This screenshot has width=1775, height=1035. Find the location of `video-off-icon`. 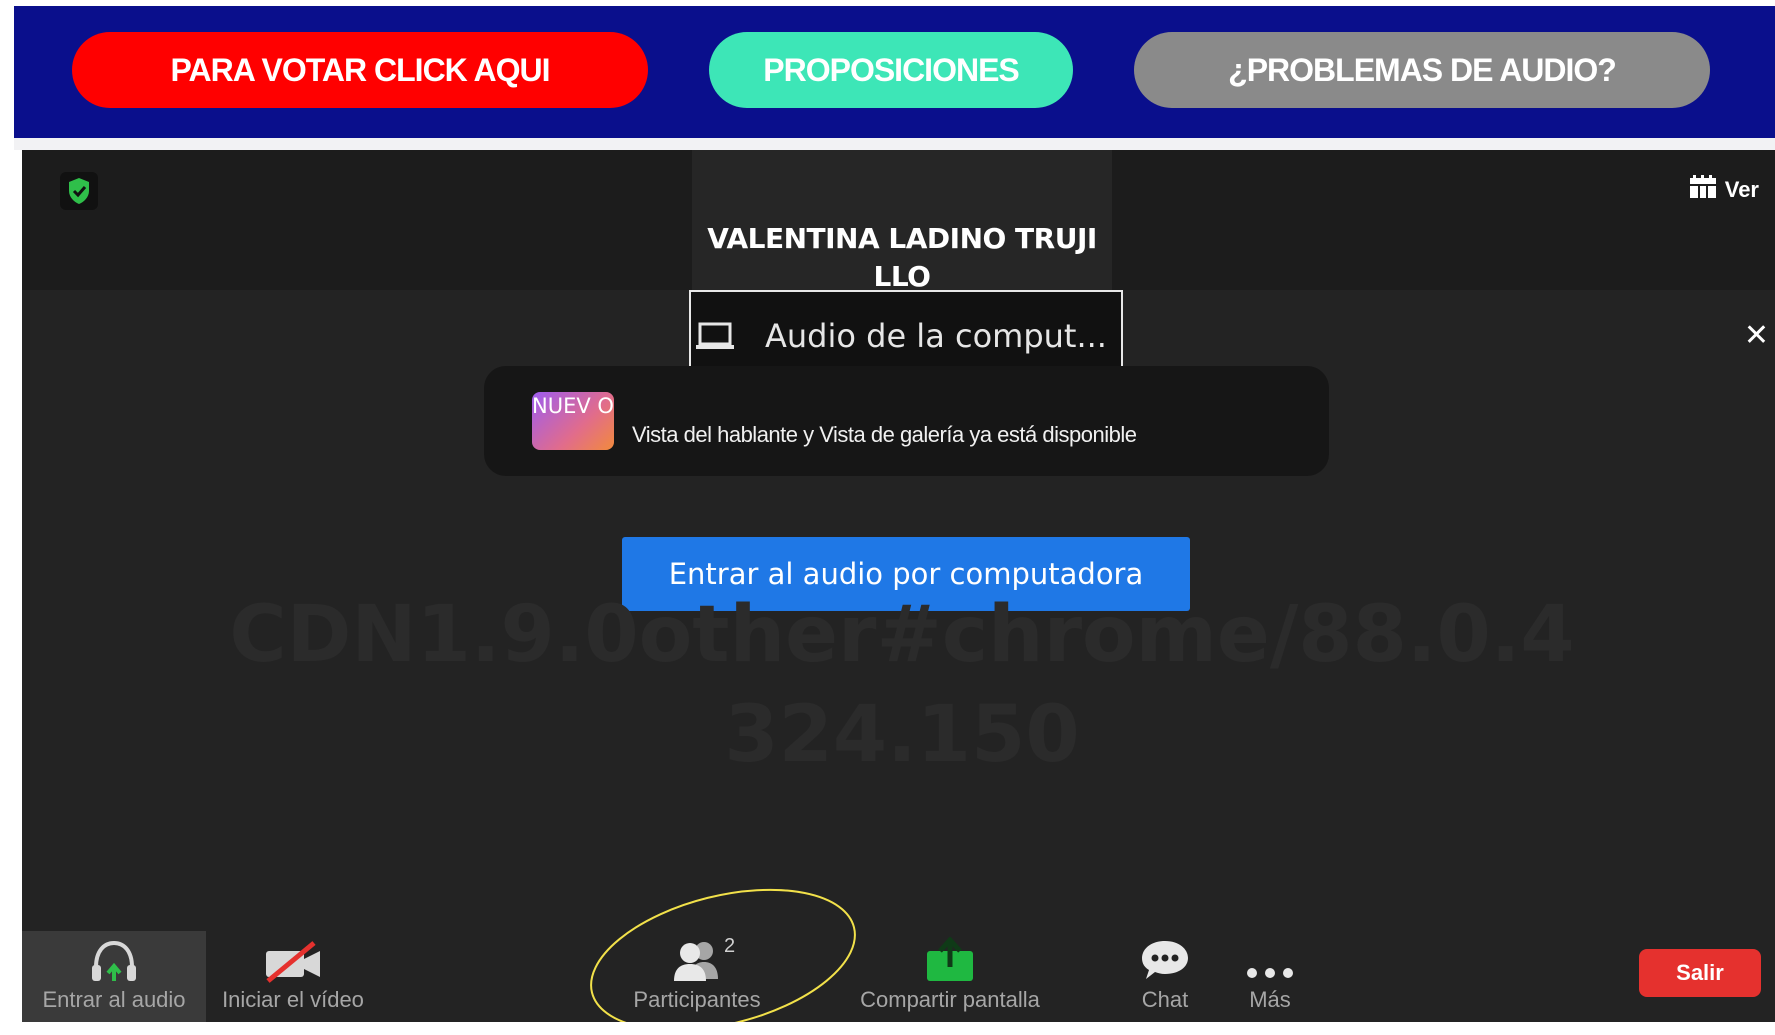

video-off-icon is located at coordinates (293, 957).